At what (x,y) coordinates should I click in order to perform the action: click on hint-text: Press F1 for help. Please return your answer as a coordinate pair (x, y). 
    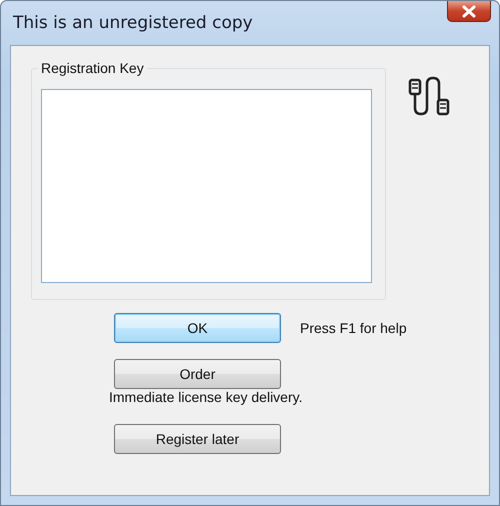
    Looking at the image, I should click on (353, 328).